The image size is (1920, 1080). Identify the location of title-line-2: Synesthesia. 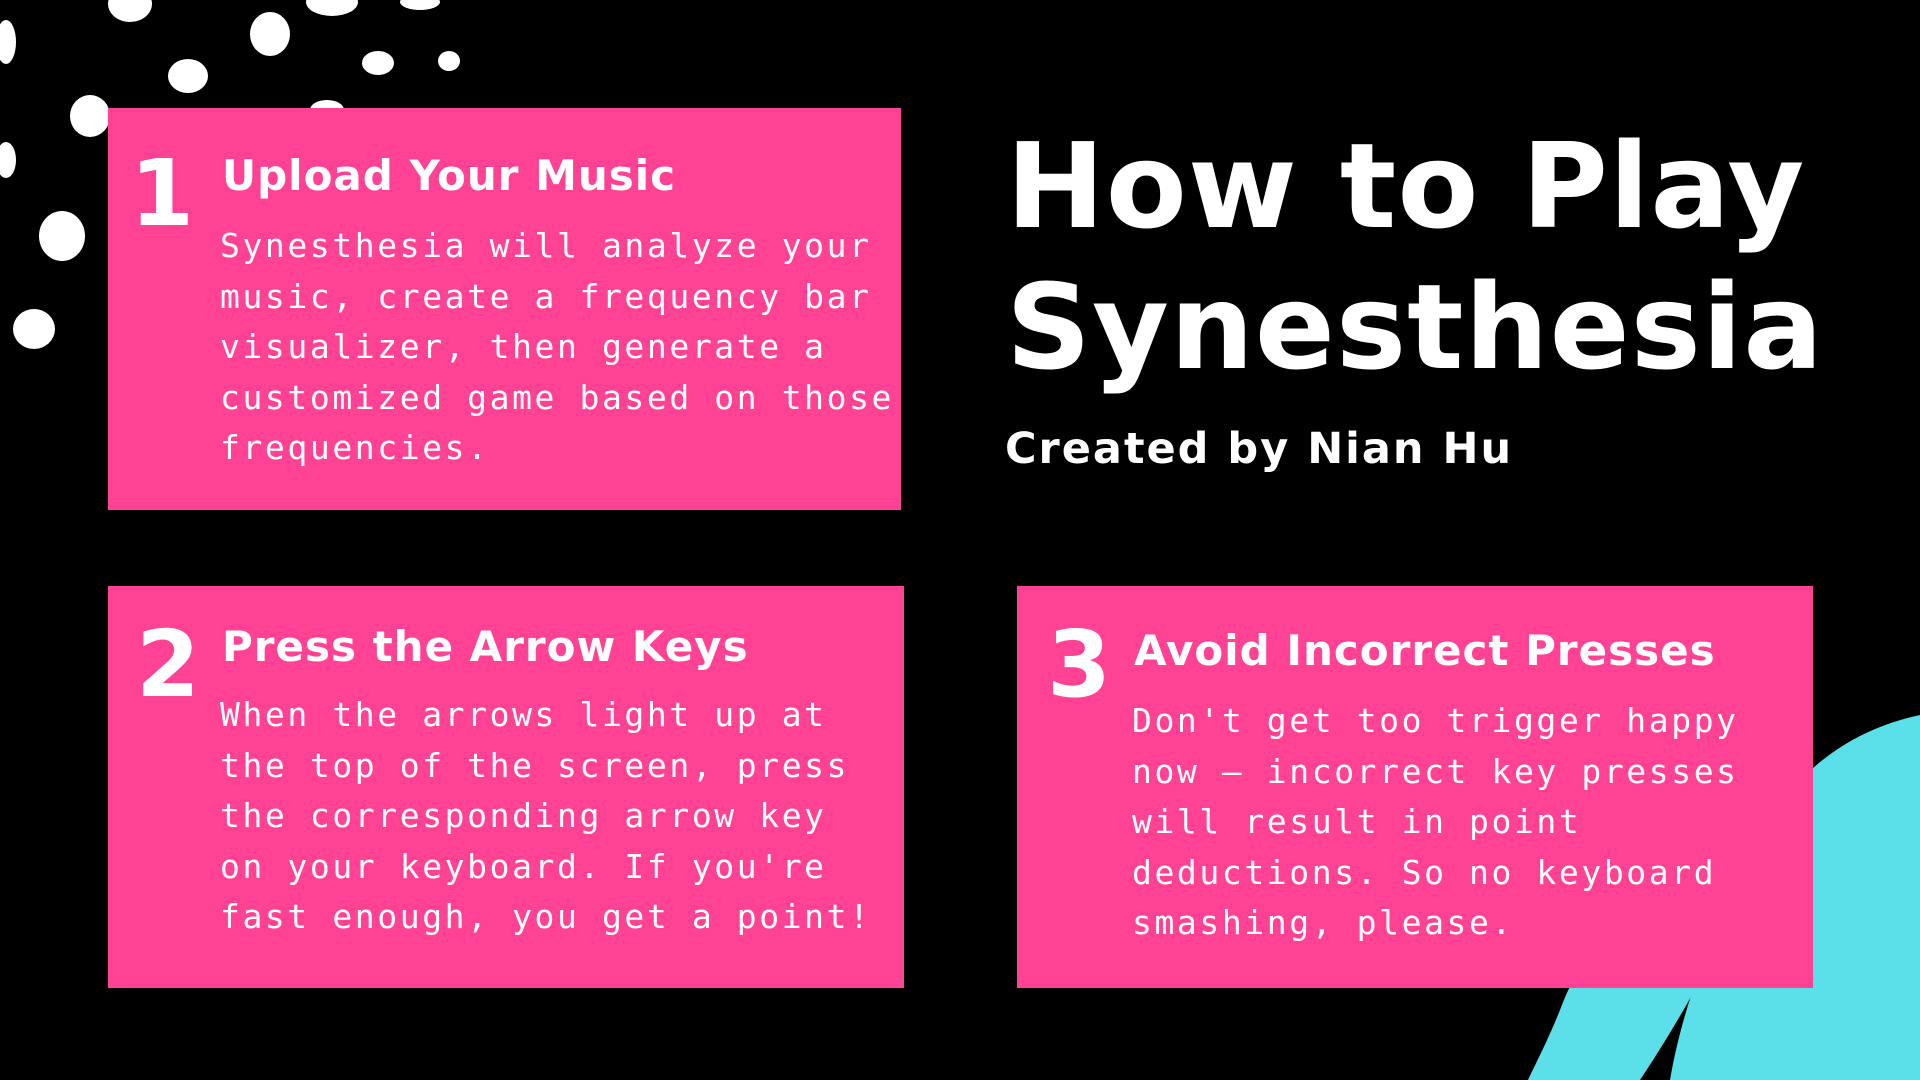
(1415, 327).